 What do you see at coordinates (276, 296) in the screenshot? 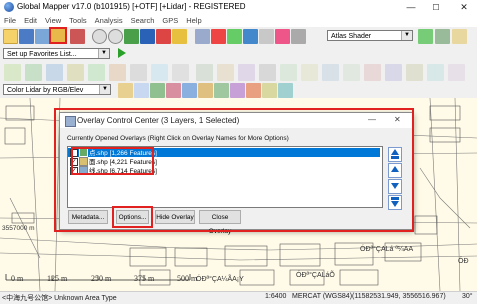
I see `status-scale: 1:6400` at bounding box center [276, 296].